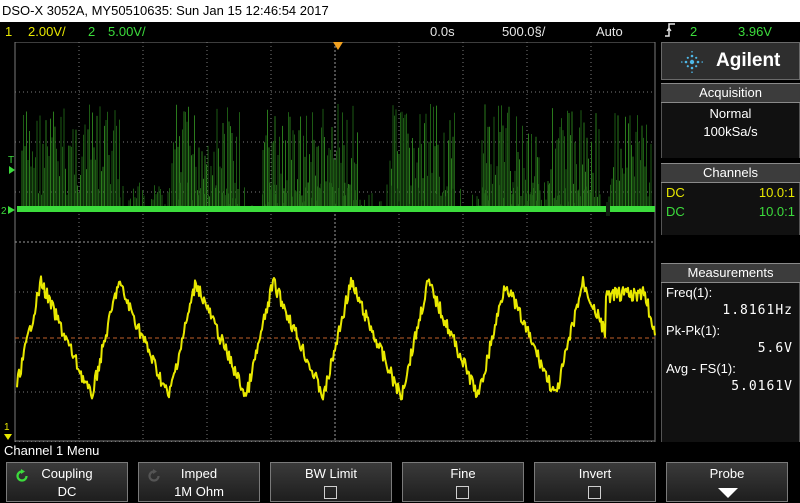  What do you see at coordinates (762, 386) in the screenshot?
I see `measurement-value: 5.0161V` at bounding box center [762, 386].